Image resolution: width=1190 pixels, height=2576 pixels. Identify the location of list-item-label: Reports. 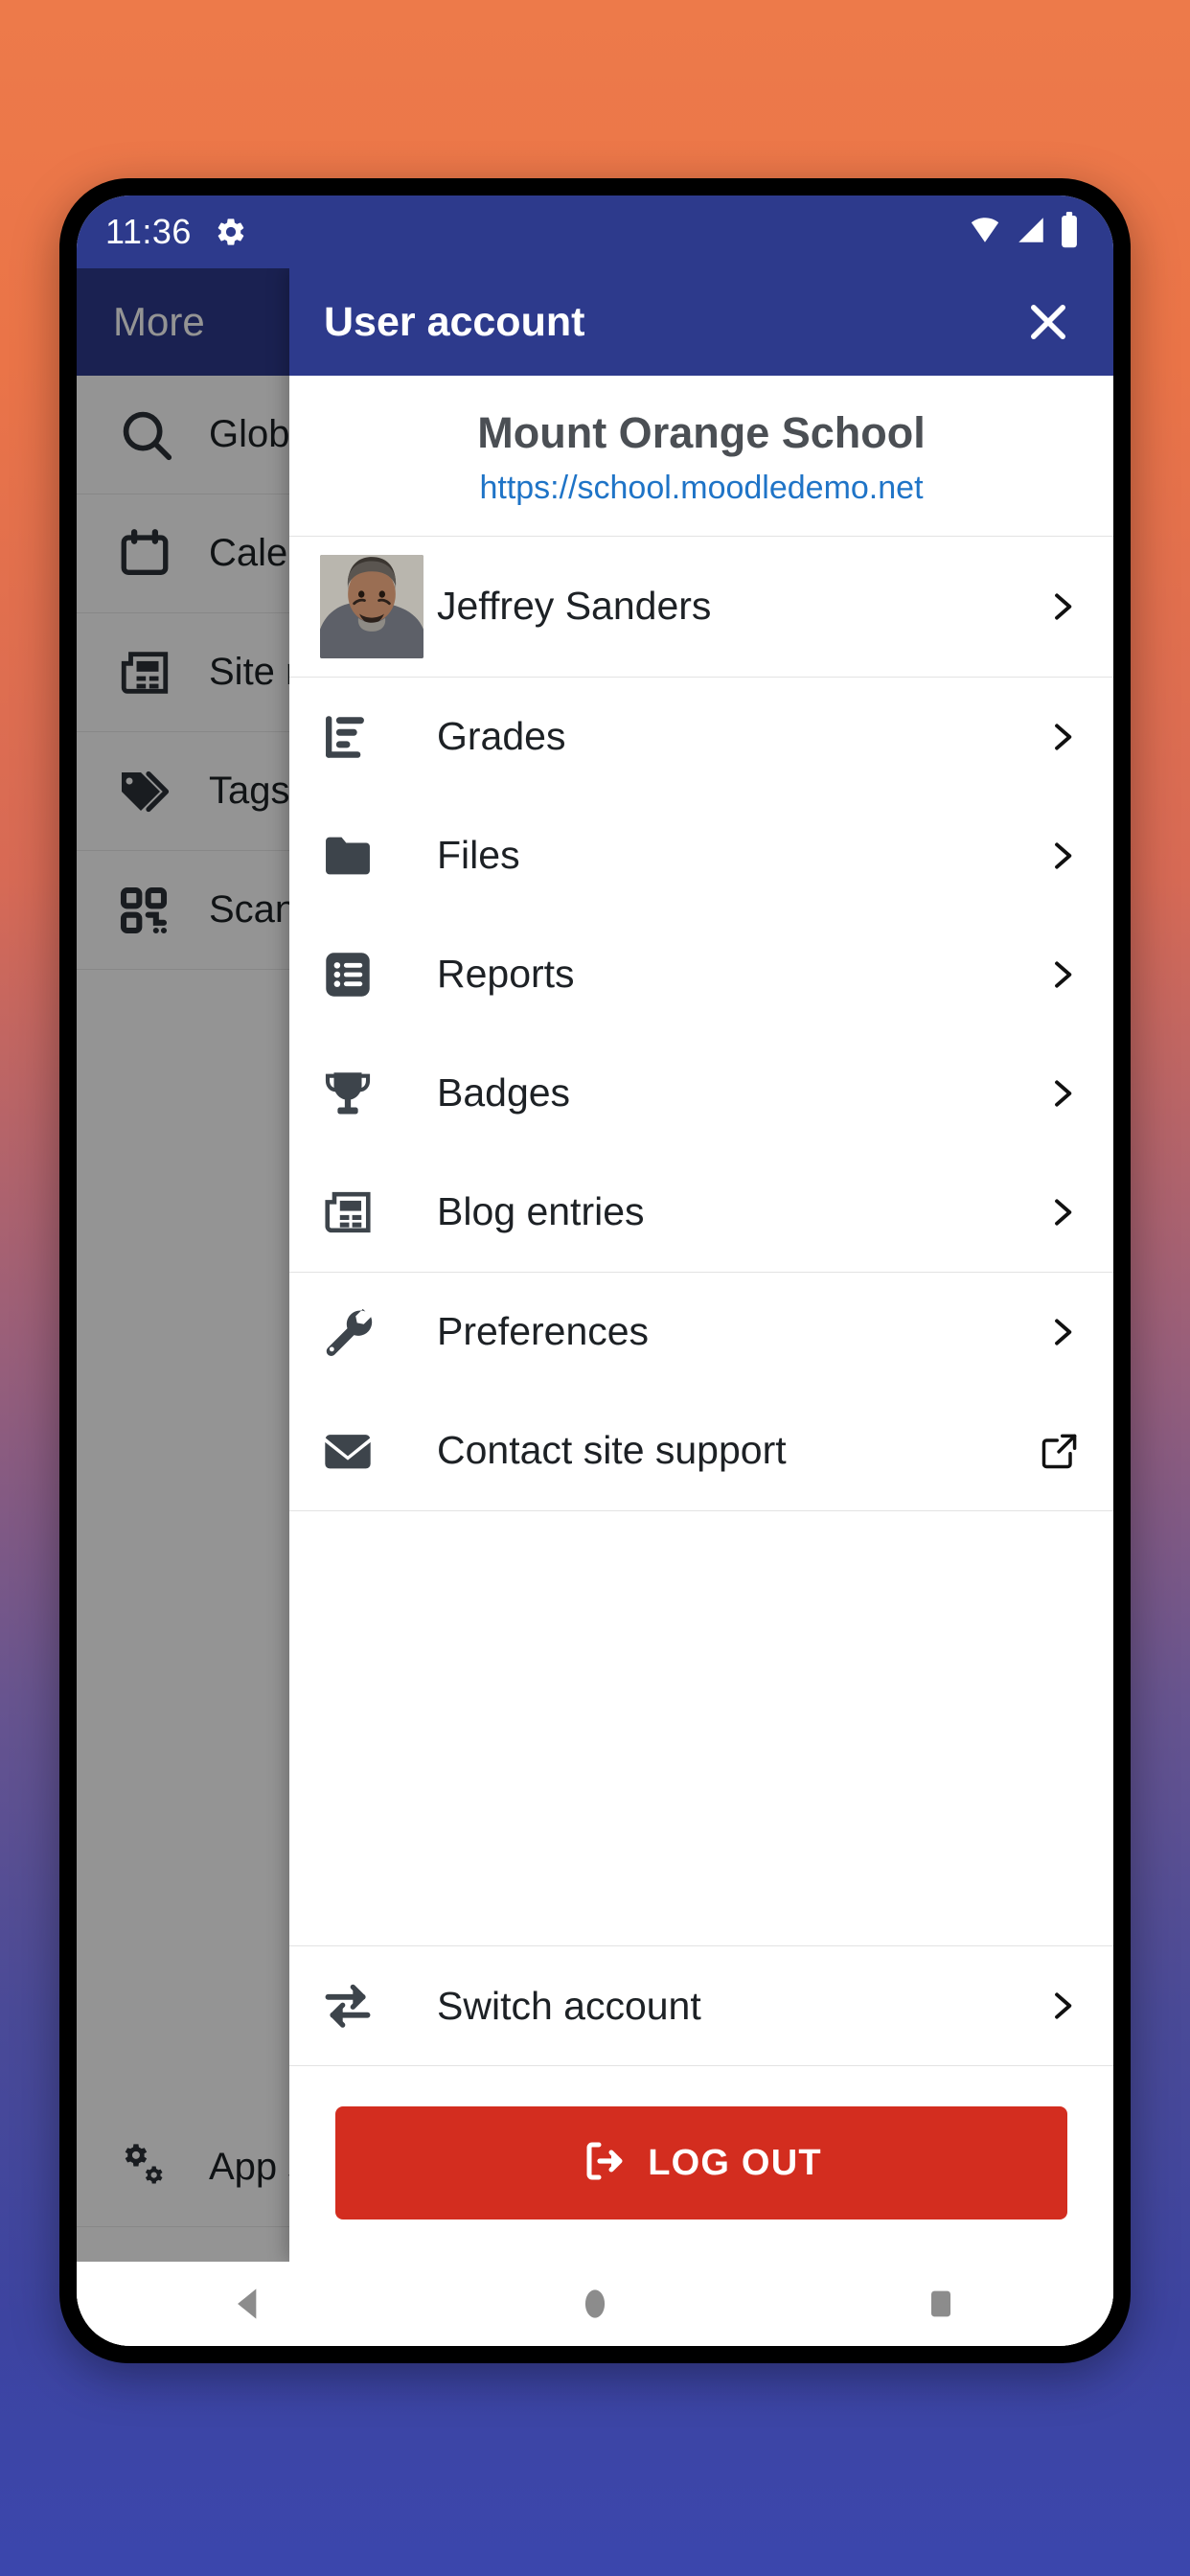
(506, 974).